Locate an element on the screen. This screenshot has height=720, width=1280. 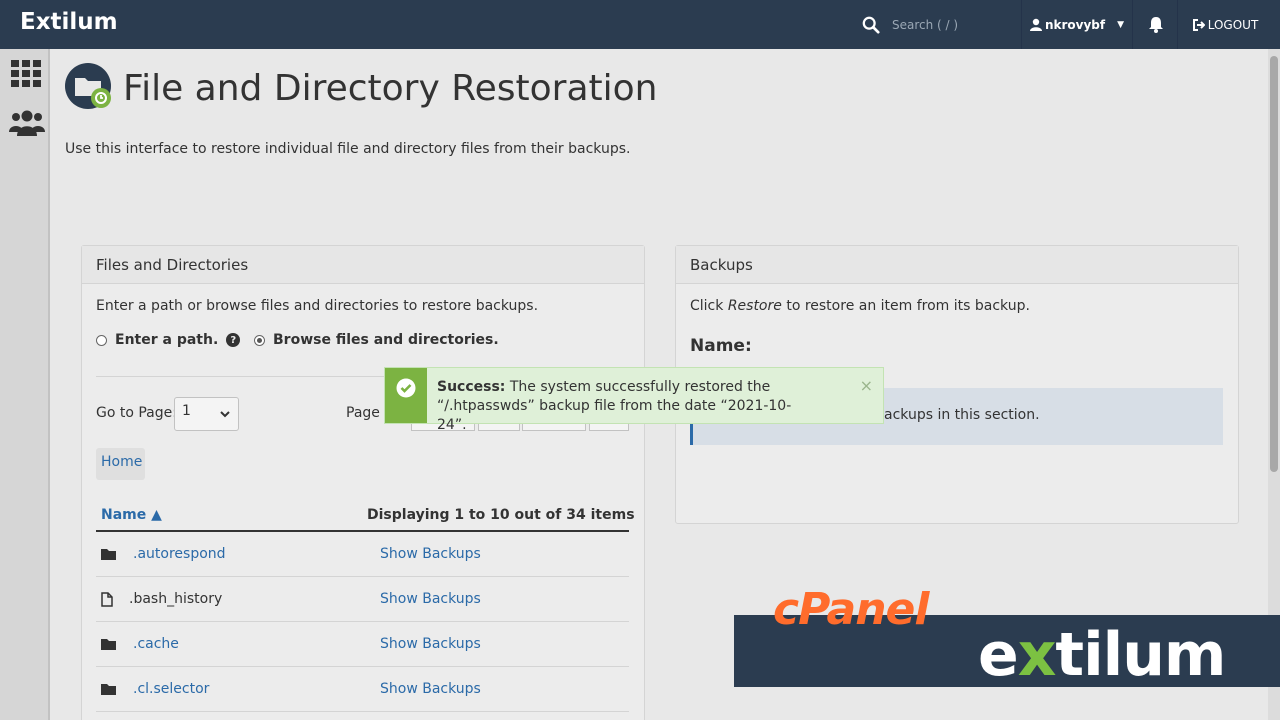
page-title: File and Directory Restoration is located at coordinates (390, 88).